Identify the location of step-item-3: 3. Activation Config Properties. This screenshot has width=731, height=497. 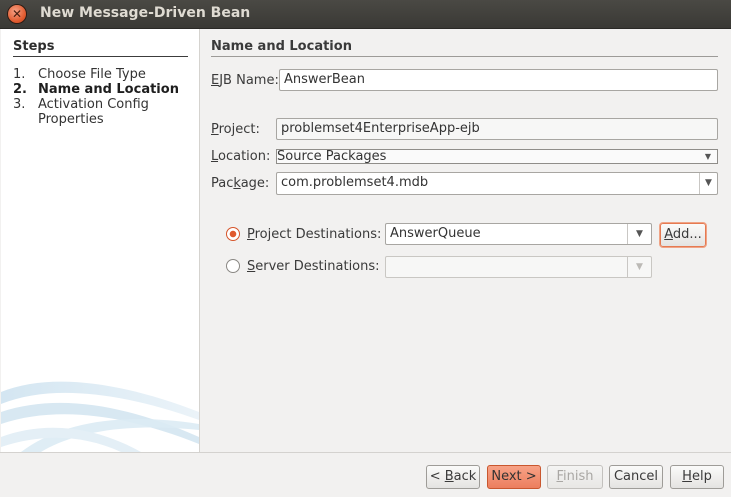
(90, 112).